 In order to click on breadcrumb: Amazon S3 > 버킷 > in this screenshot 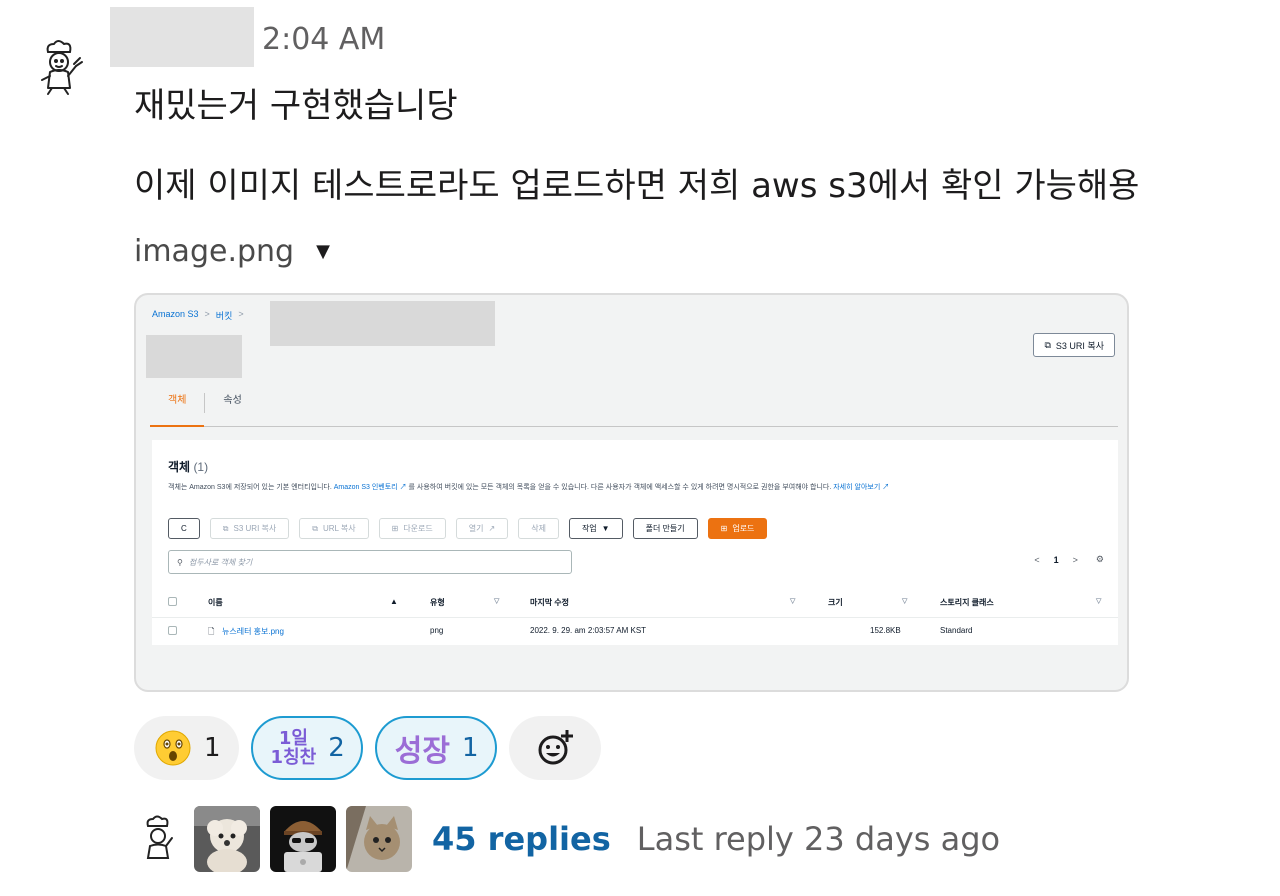, I will do `click(198, 315)`.